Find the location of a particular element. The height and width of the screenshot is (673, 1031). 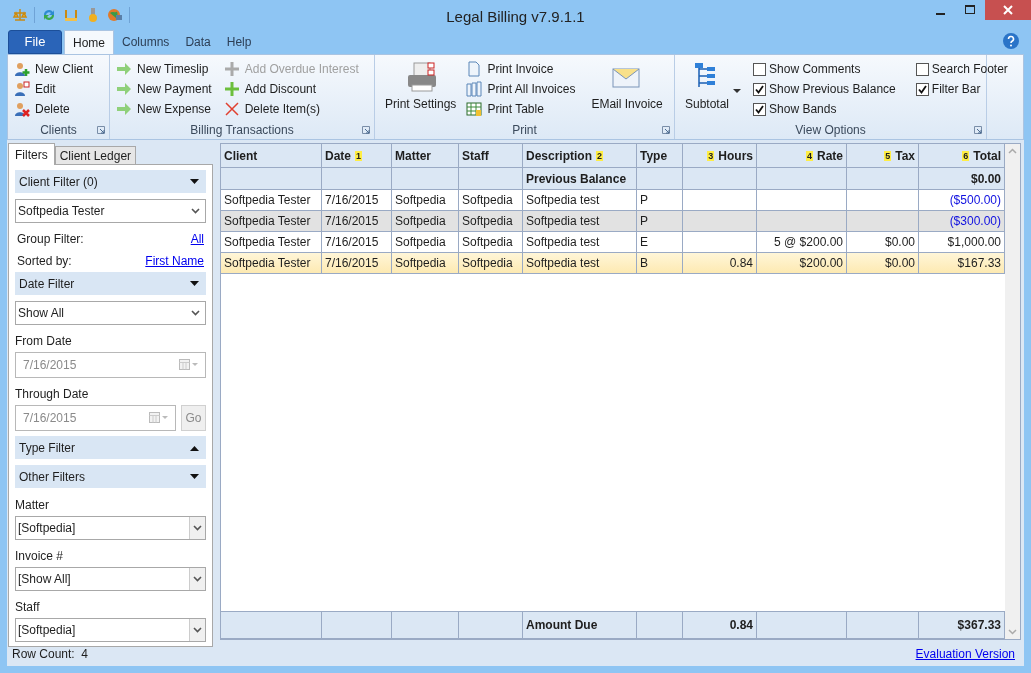

section-title: Date Filter is located at coordinates (47, 284).